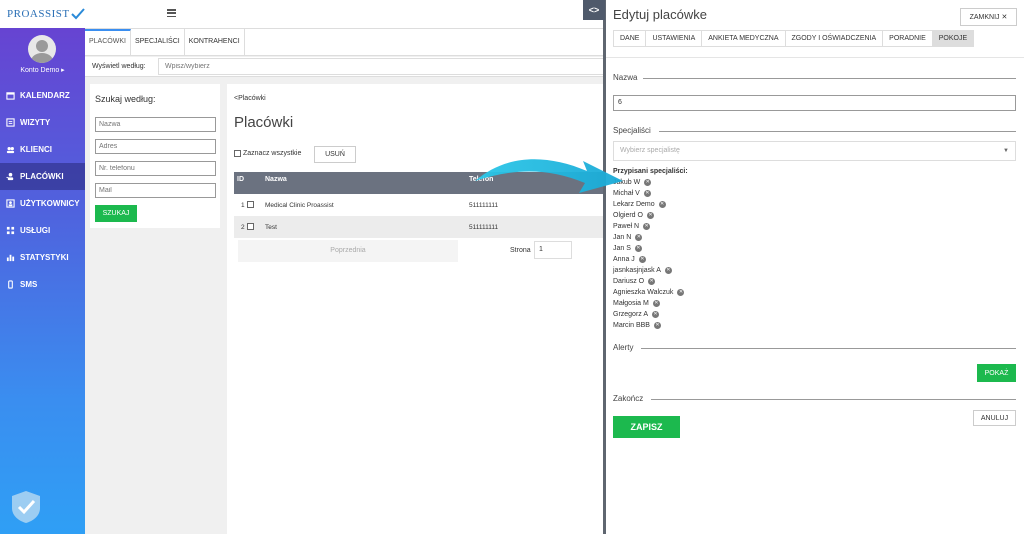 Image resolution: width=1024 pixels, height=534 pixels. Describe the element at coordinates (240, 179) in the screenshot. I see `column-header: ID` at that location.